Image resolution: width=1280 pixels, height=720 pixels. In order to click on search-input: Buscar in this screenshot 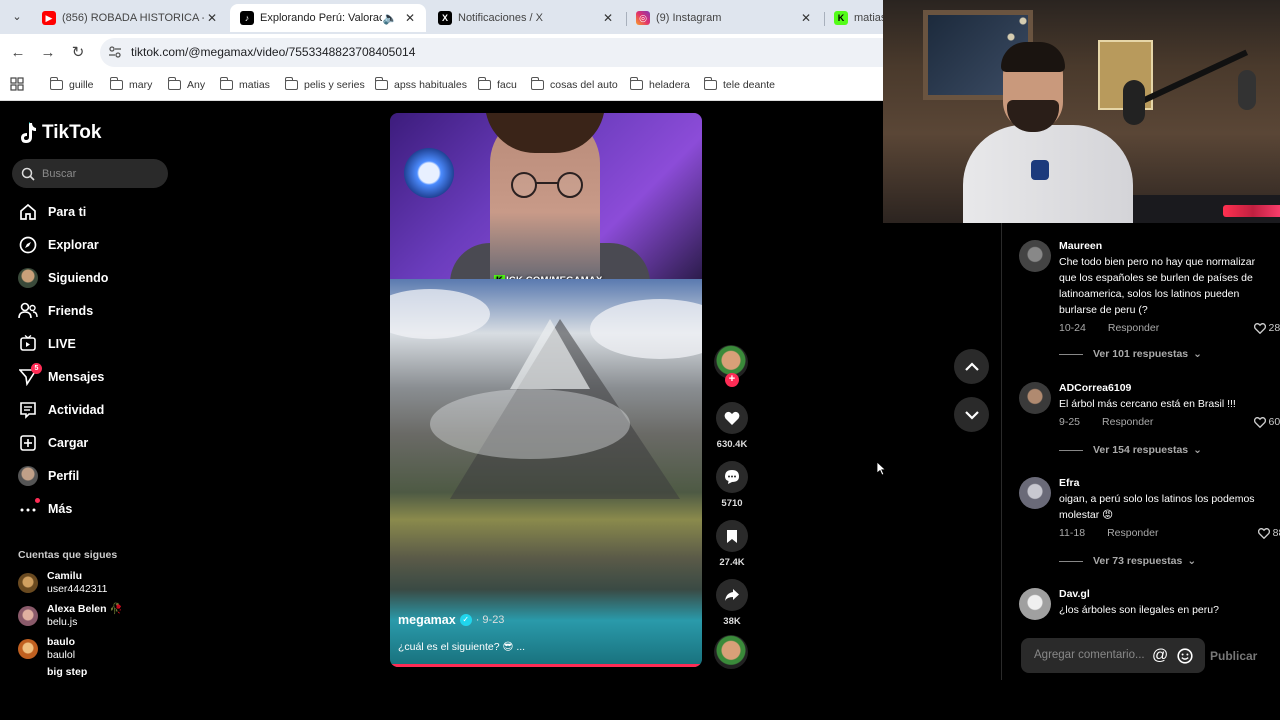, I will do `click(90, 173)`.